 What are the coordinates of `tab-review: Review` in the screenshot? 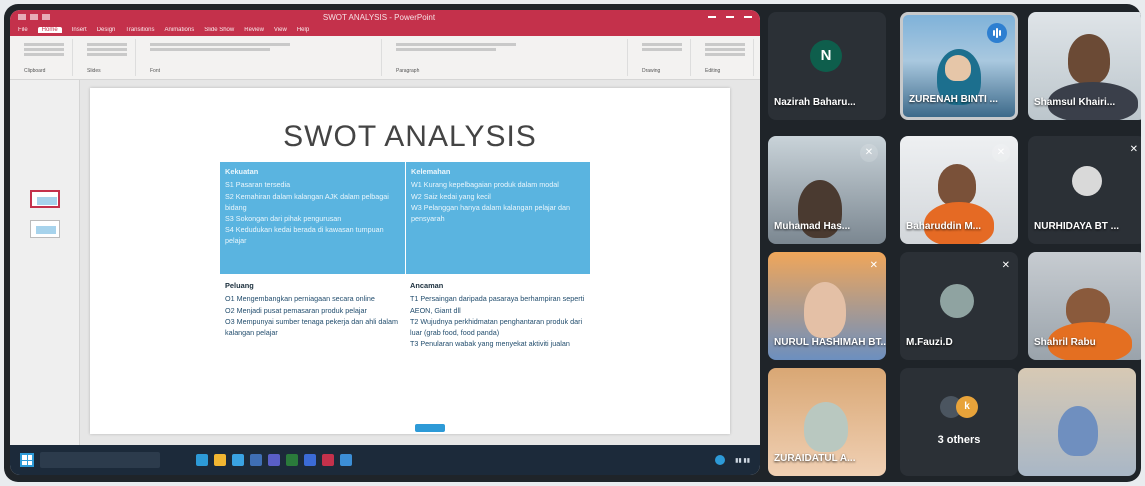 It's located at (254, 30).